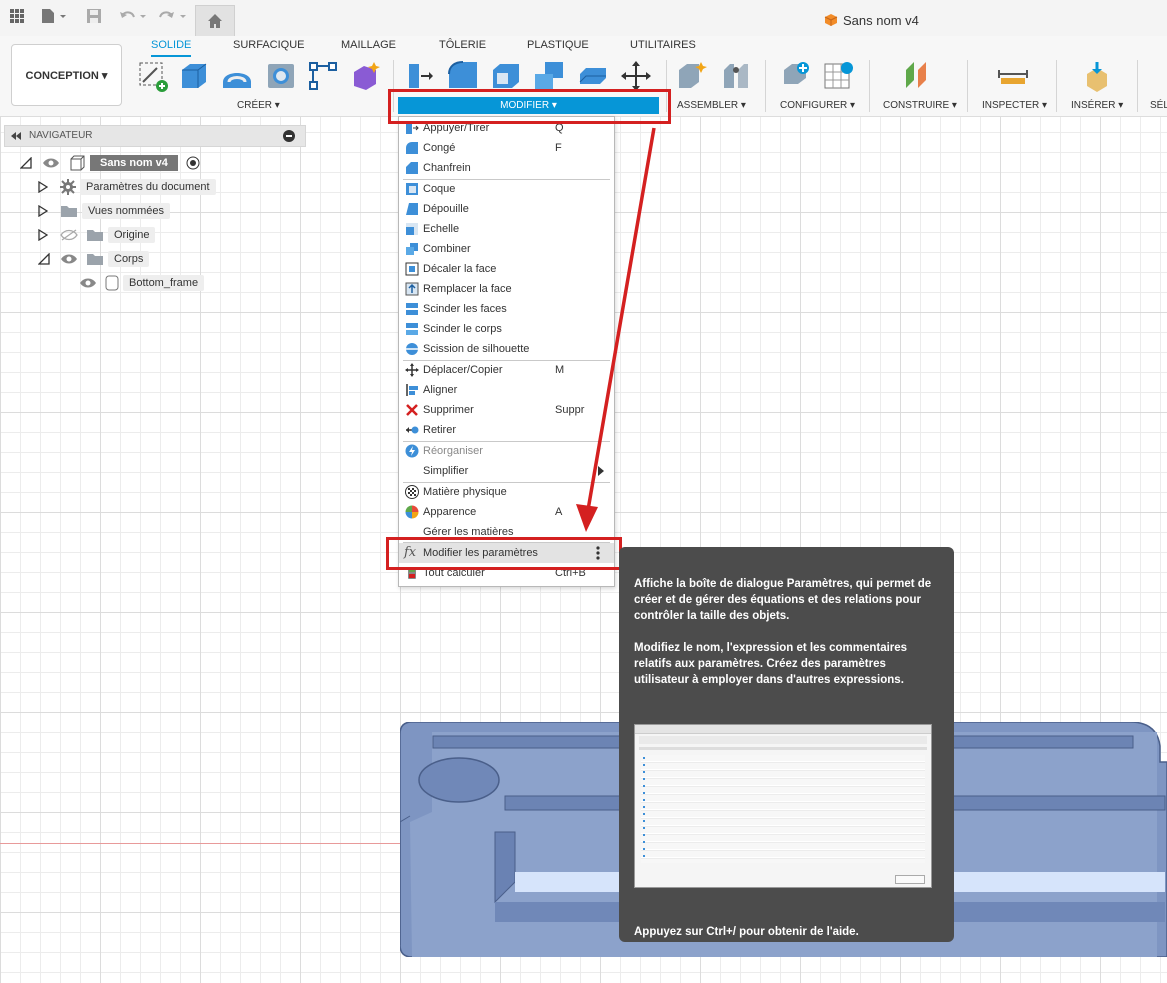 The height and width of the screenshot is (983, 1167). Describe the element at coordinates (61, 135) in the screenshot. I see `navigator-title: NAVIGATEUR` at that location.